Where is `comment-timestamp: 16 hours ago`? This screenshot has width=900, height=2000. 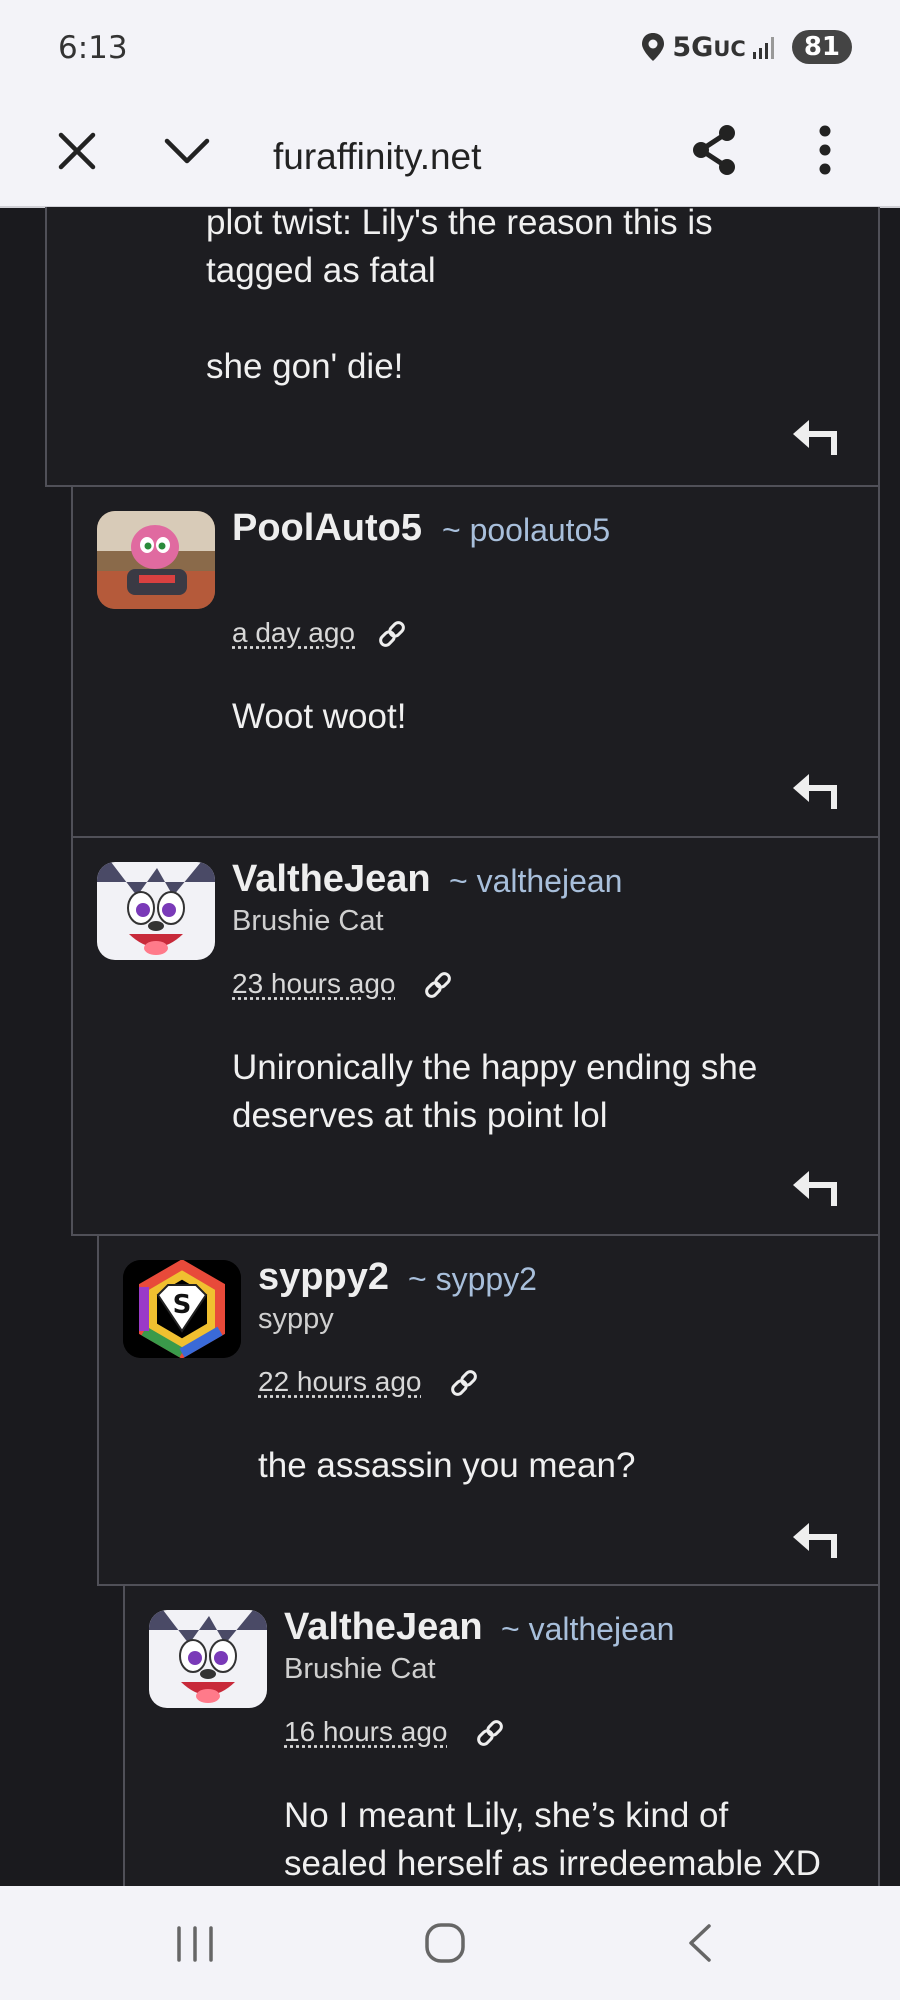 comment-timestamp: 16 hours ago is located at coordinates (365, 1732).